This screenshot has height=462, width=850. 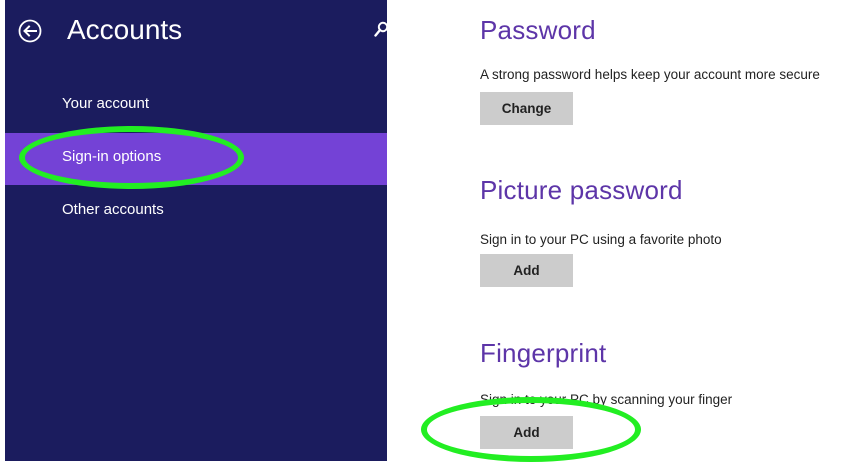 What do you see at coordinates (112, 156) in the screenshot?
I see `sidebar-item-label: Sign-in options` at bounding box center [112, 156].